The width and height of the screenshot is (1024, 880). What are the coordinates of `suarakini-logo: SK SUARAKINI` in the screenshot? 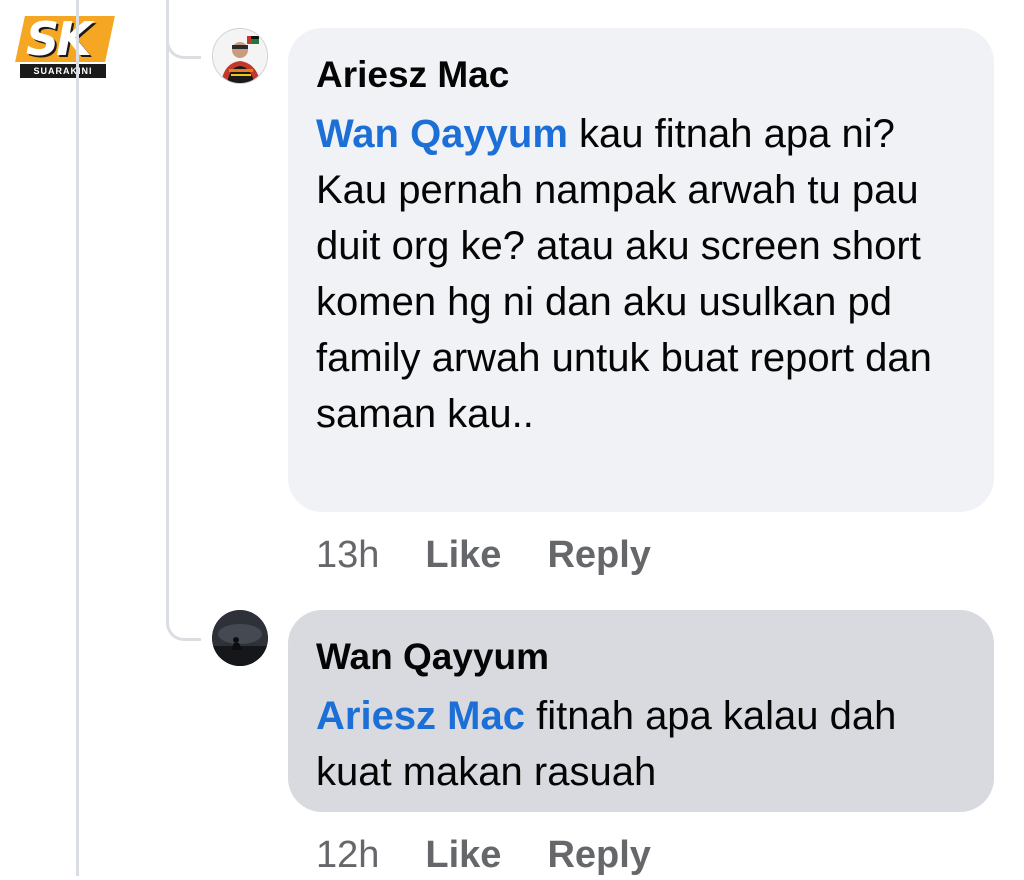 It's located at (65, 45).